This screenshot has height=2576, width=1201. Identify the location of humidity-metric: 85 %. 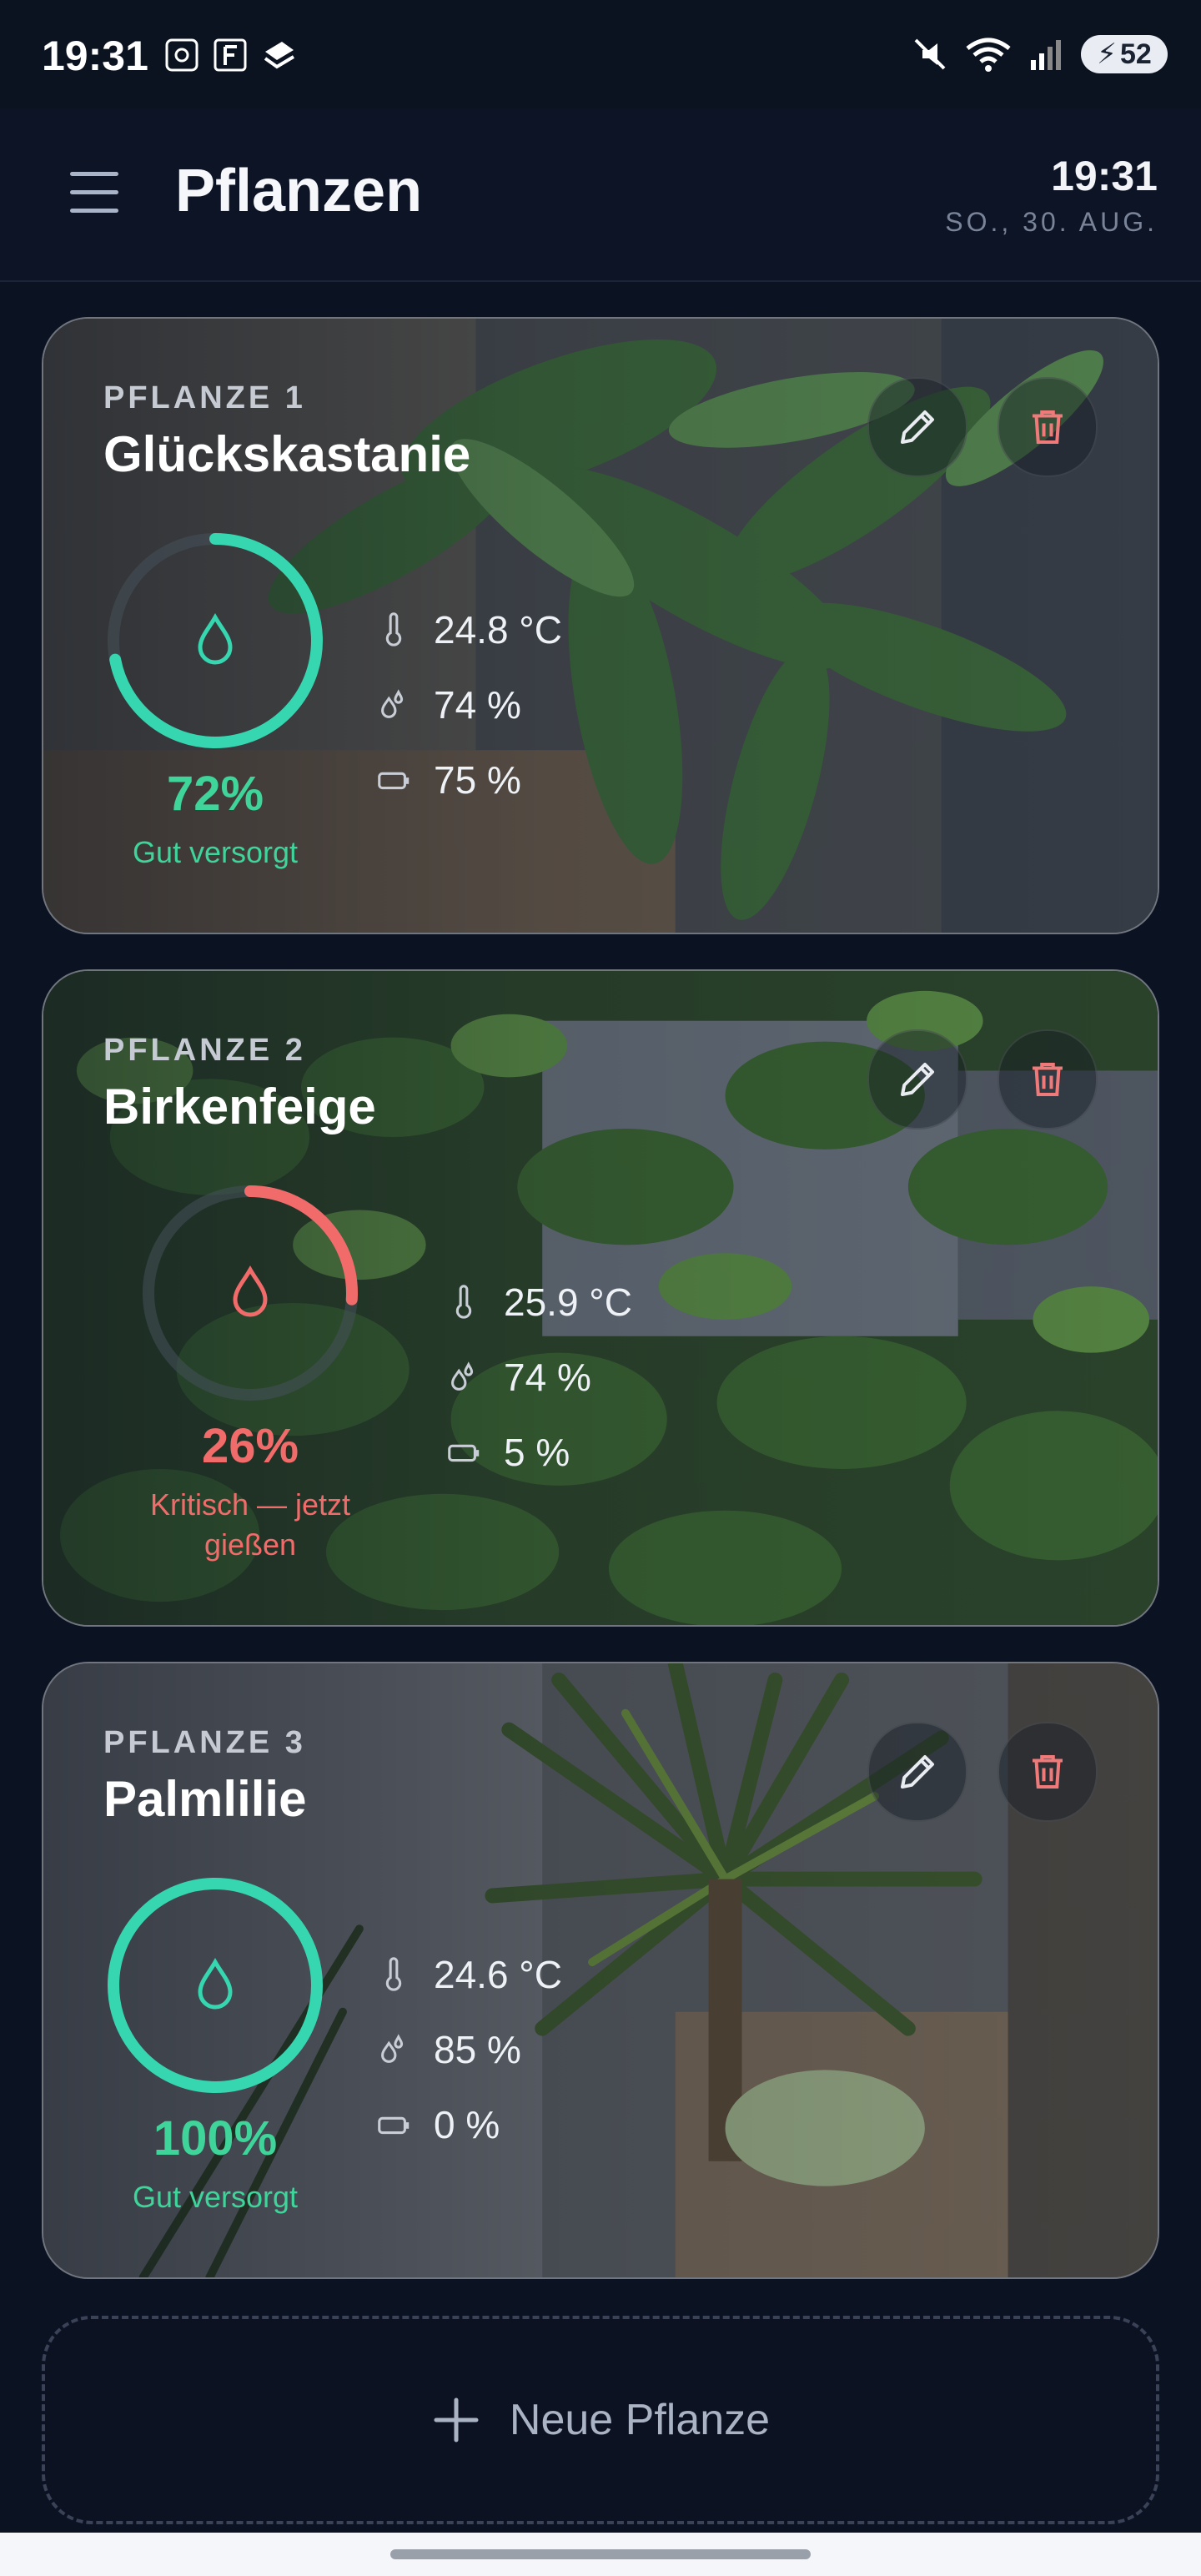
(467, 2049).